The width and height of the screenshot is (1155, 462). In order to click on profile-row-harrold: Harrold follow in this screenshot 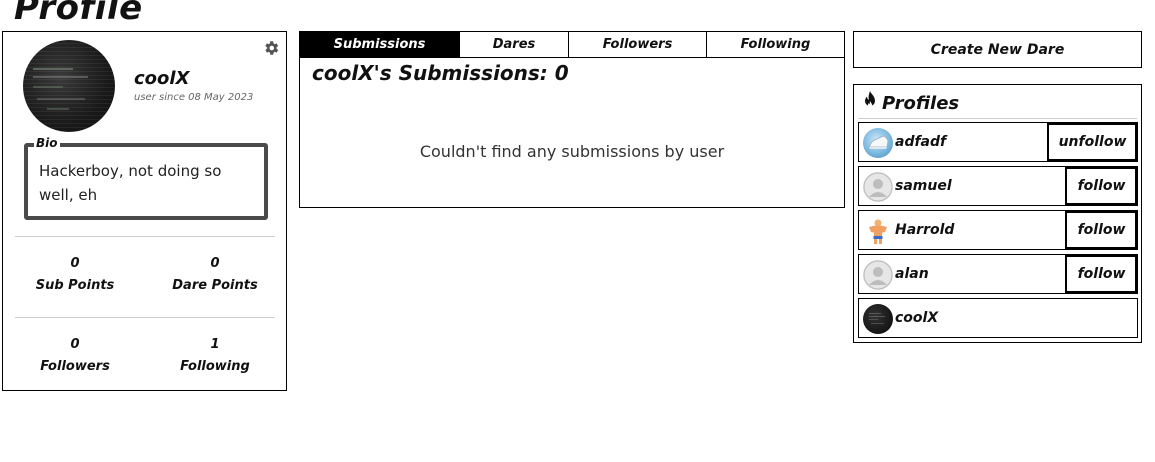, I will do `click(998, 230)`.